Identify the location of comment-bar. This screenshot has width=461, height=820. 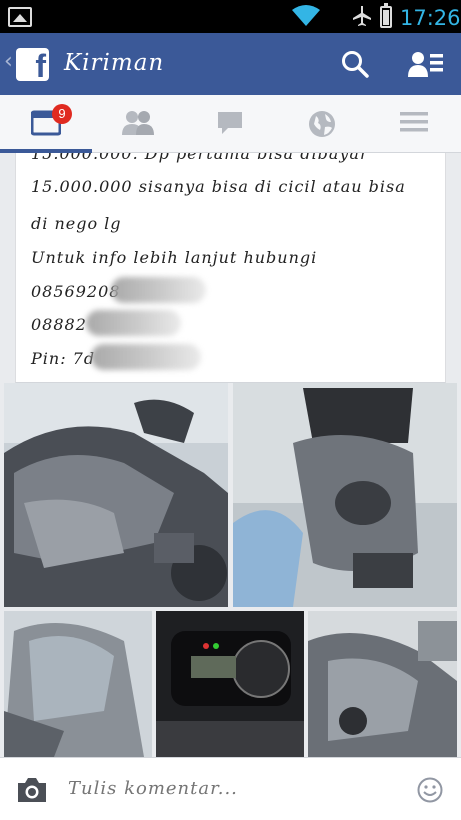
(230, 788).